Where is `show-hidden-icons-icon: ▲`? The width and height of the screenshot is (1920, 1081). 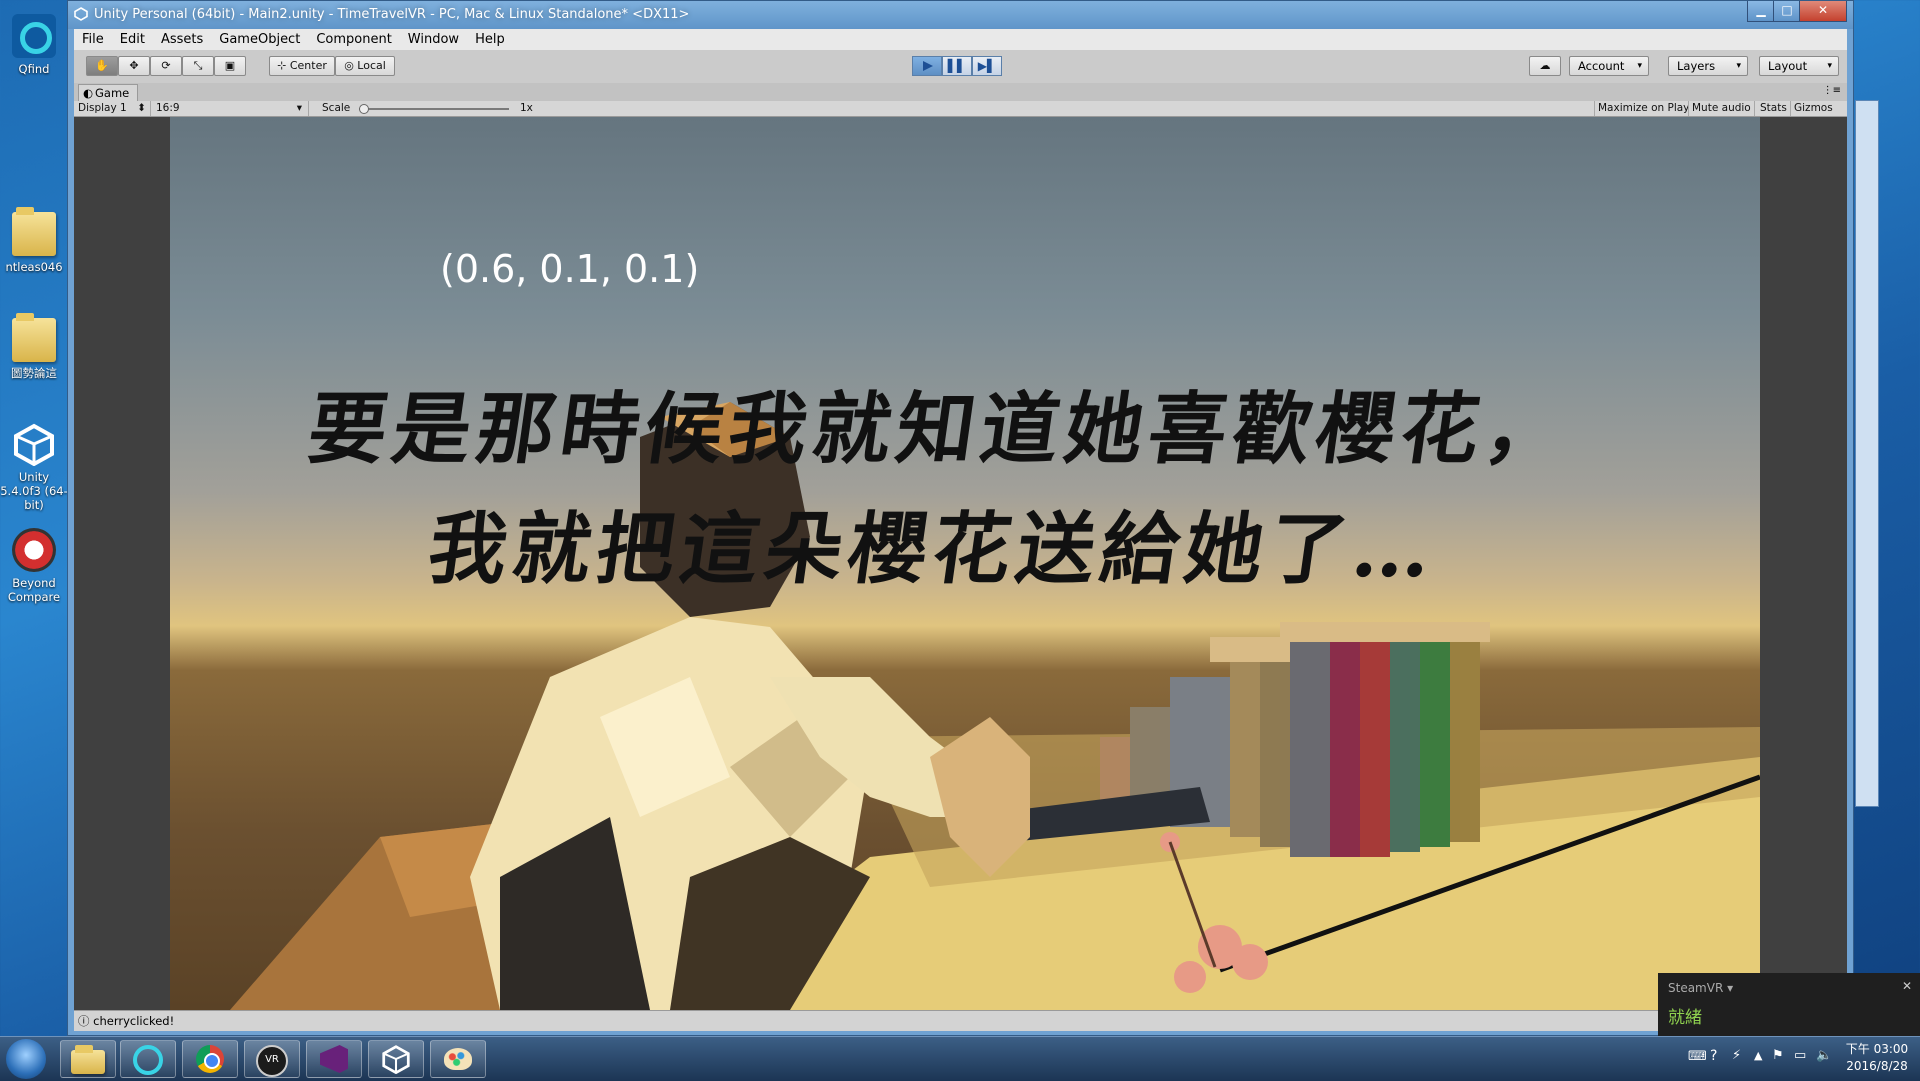
show-hidden-icons-icon: ▲ is located at coordinates (1758, 1055).